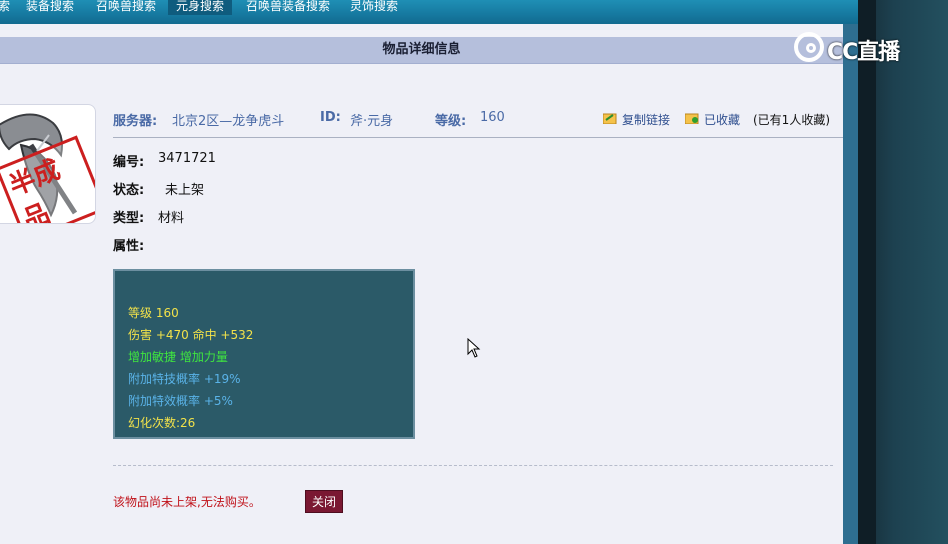 The height and width of the screenshot is (544, 948). What do you see at coordinates (129, 218) in the screenshot?
I see `type-label: 类型:` at bounding box center [129, 218].